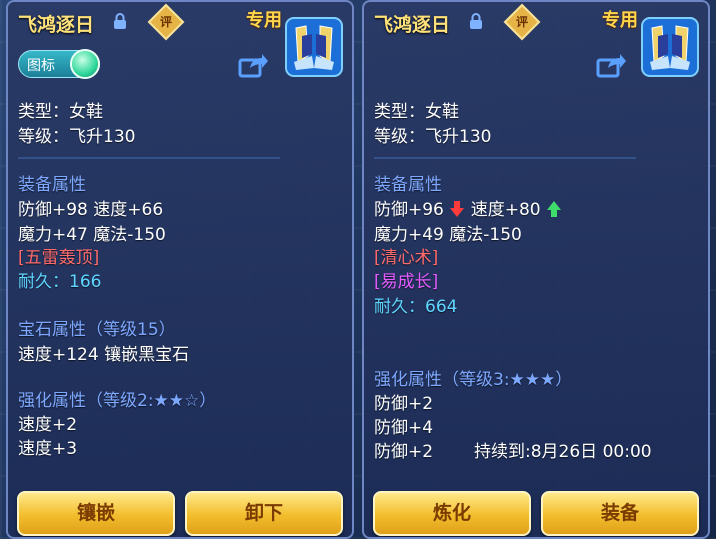 The height and width of the screenshot is (539, 716). Describe the element at coordinates (563, 452) in the screenshot. I see `expiry-text: 持续到:8月26日 00:00` at that location.